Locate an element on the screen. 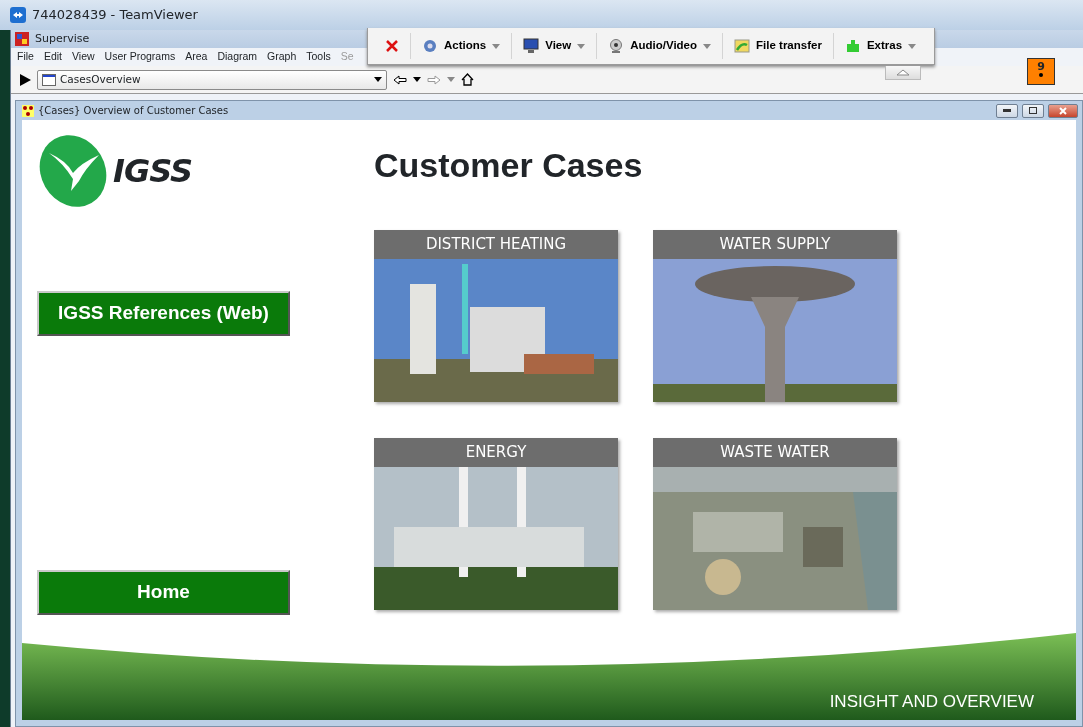 The image size is (1083, 727). menu-item: Tools is located at coordinates (318, 57).